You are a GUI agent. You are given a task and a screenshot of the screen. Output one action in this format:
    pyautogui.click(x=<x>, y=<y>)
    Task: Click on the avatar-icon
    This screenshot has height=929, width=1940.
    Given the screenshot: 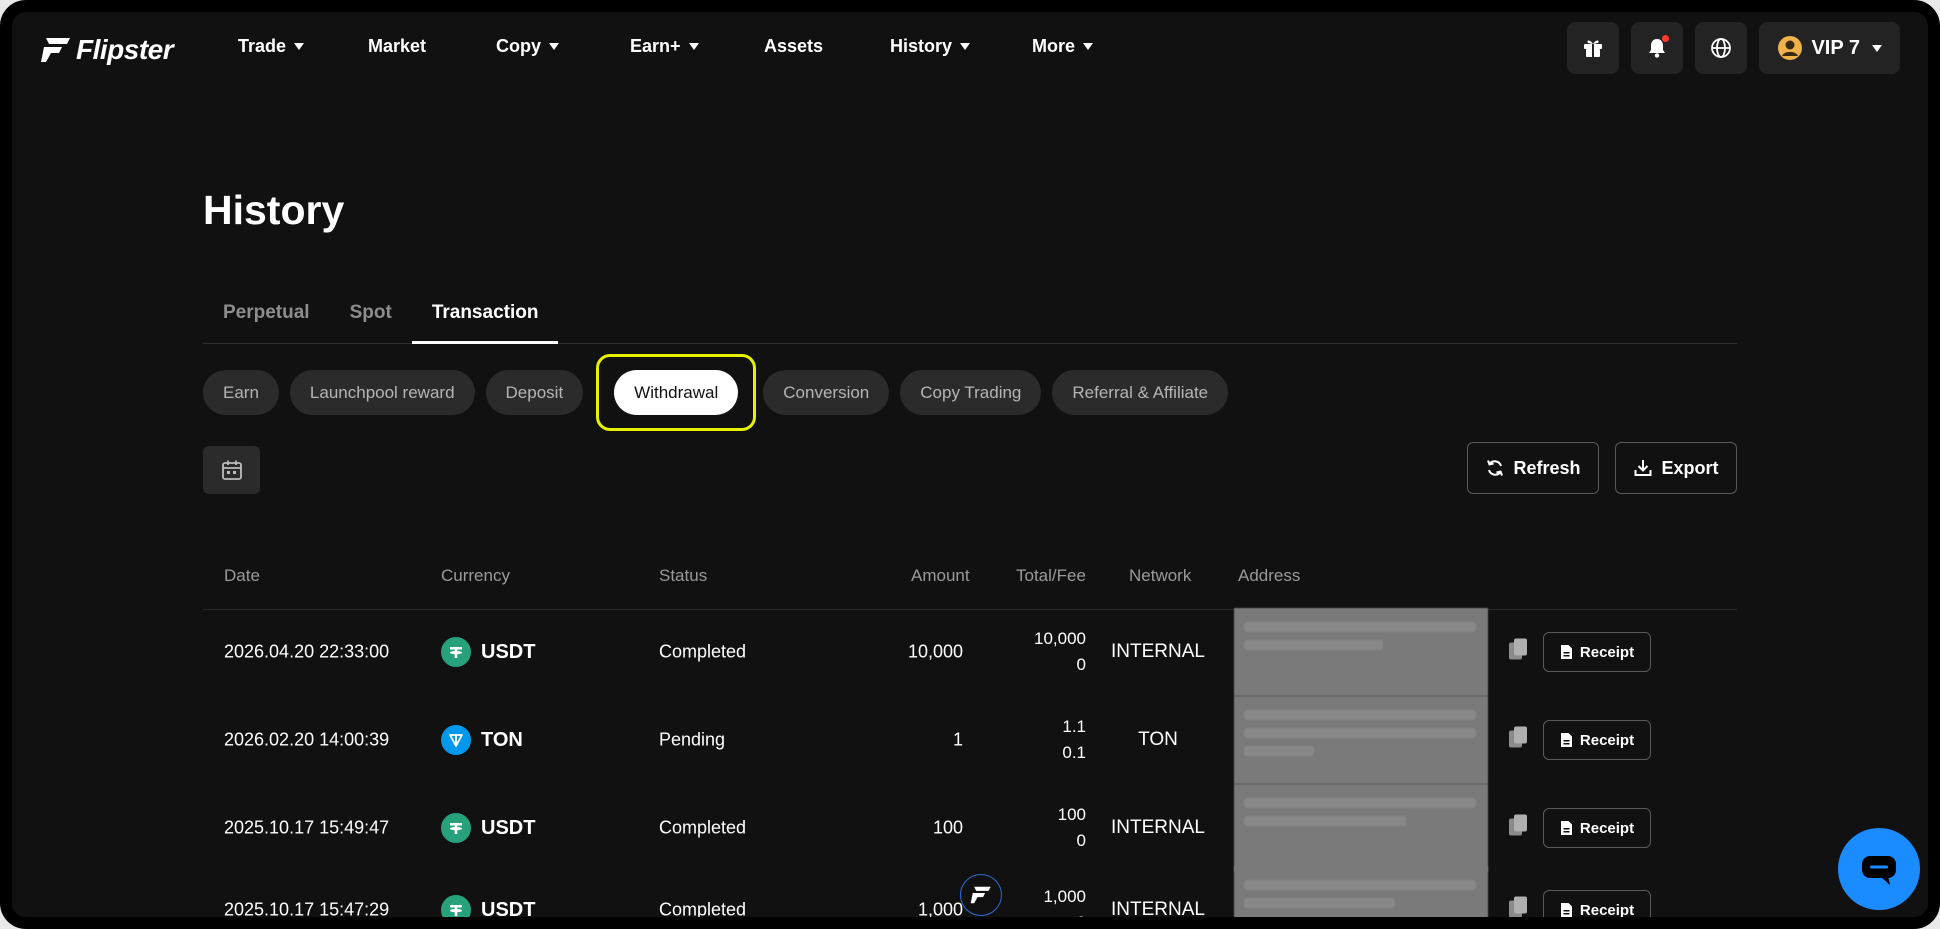 What is the action you would take?
    pyautogui.click(x=1790, y=48)
    